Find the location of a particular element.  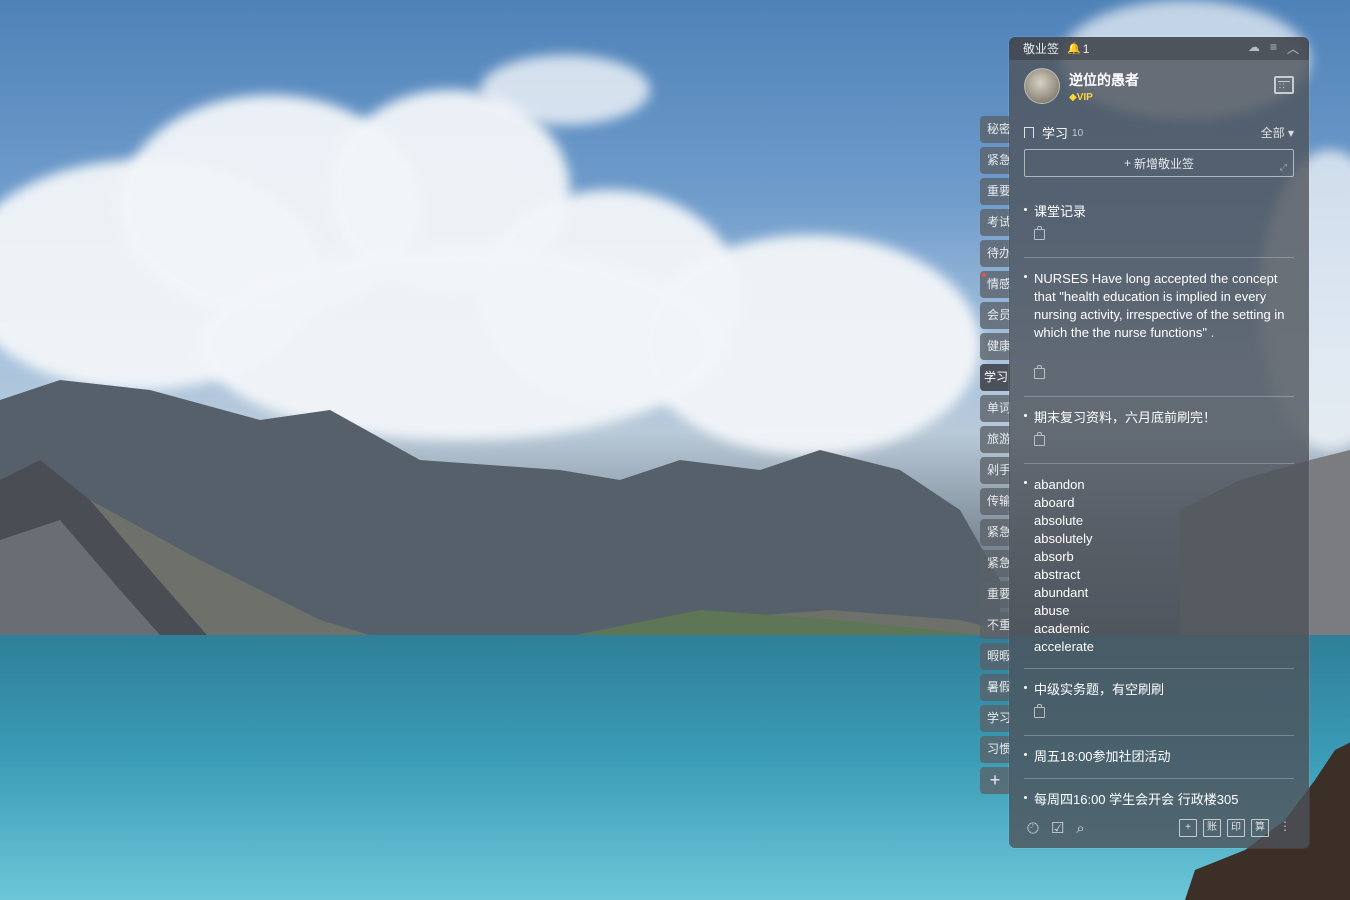

note-text: 周五18:00参加社团活动 is located at coordinates (1102, 756).